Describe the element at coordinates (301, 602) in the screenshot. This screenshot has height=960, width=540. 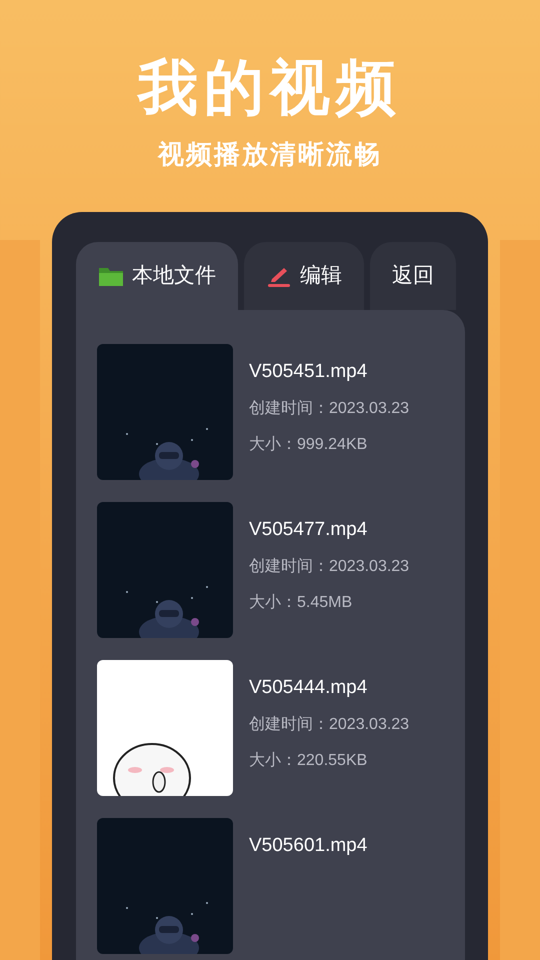
I see `file-size: 大小：5.45MB` at that location.